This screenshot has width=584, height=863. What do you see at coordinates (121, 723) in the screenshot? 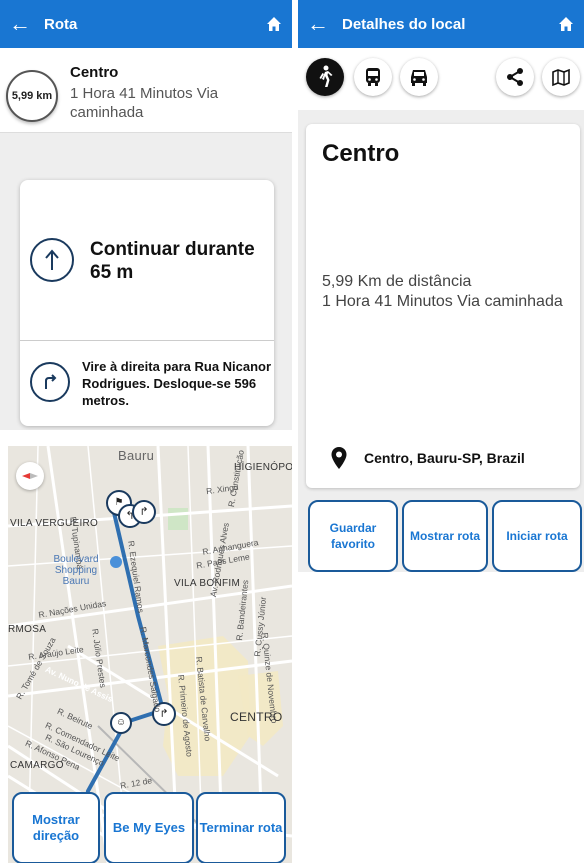
I see `user-location-icon: ☺` at bounding box center [121, 723].